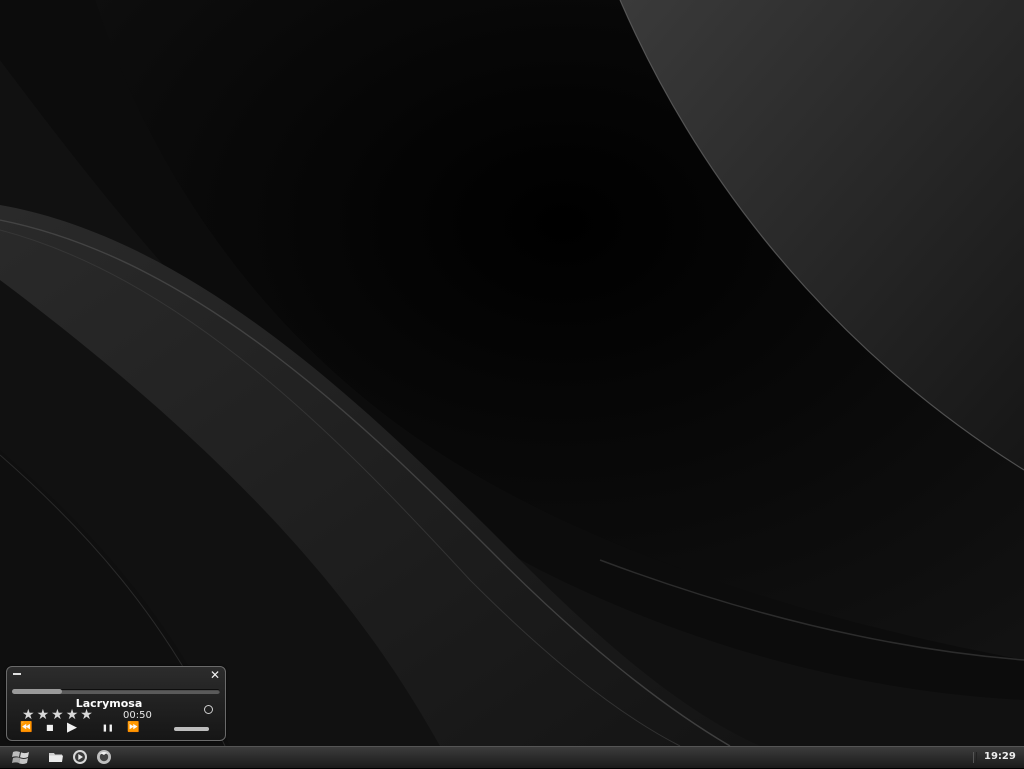  What do you see at coordinates (512, 757) in the screenshot?
I see `taskbar: 19:29` at bounding box center [512, 757].